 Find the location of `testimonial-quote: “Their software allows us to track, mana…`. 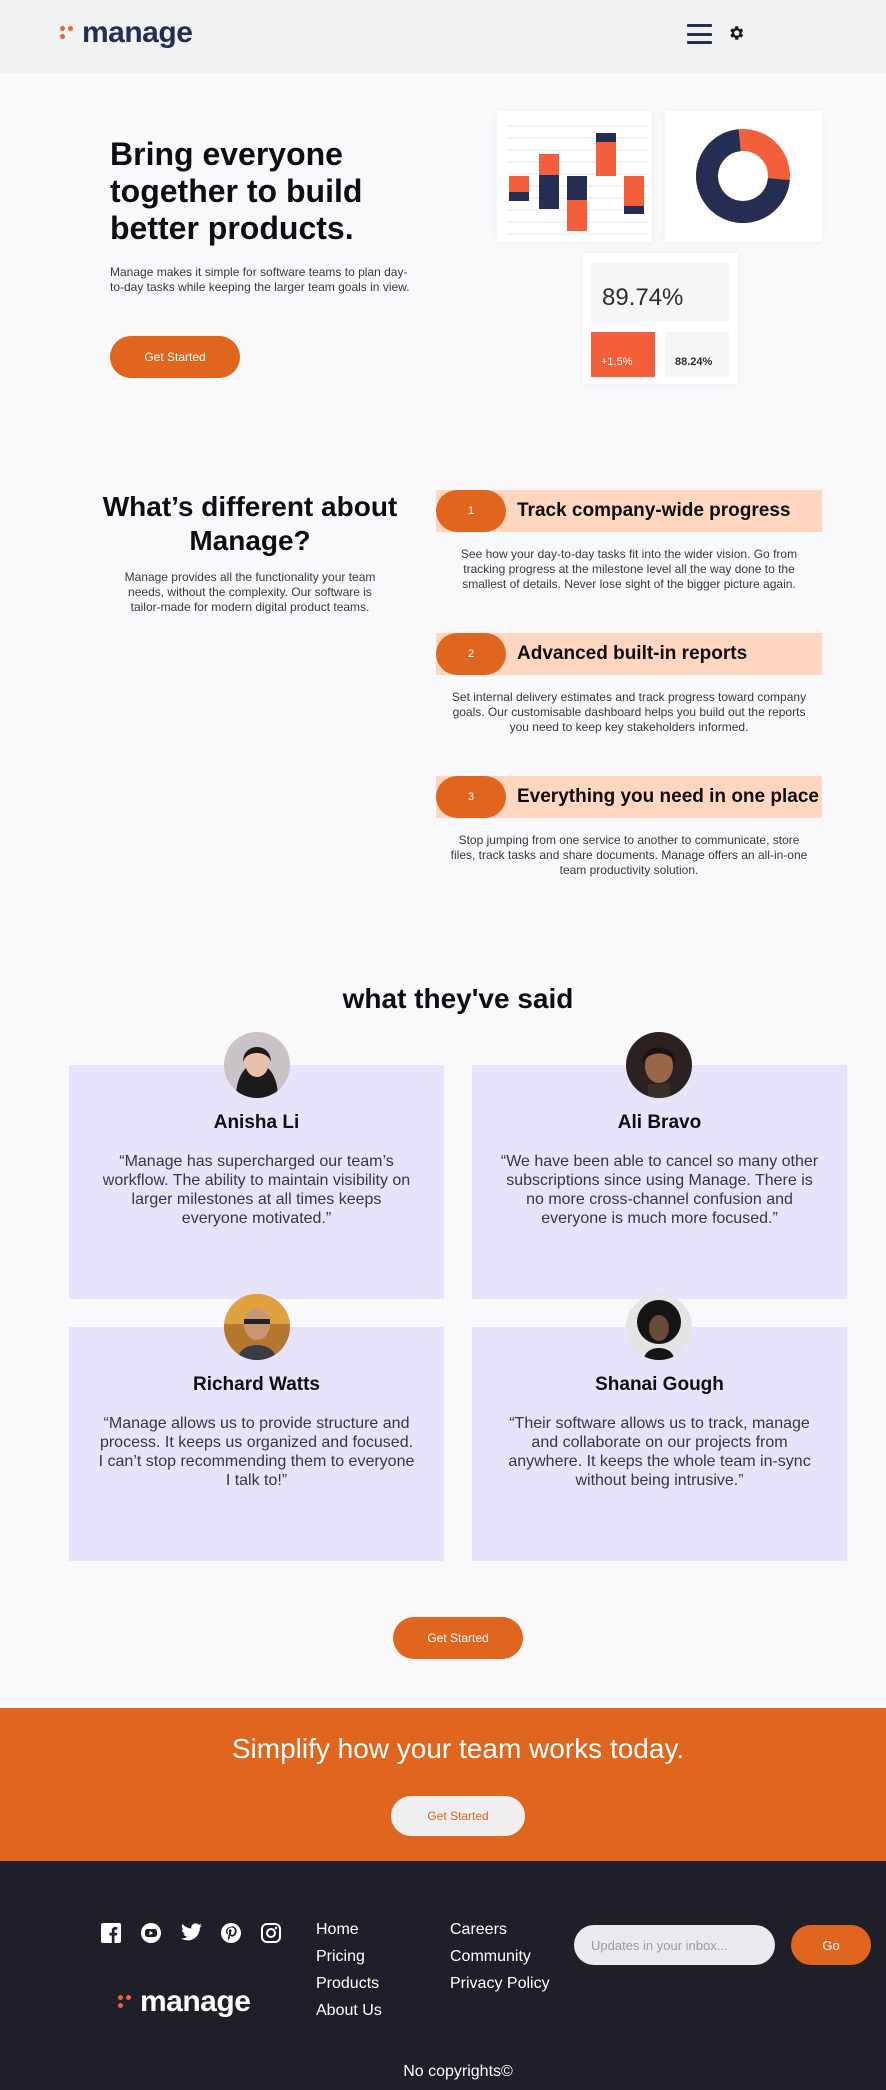

testimonial-quote: “Their software allows us to track, mana… is located at coordinates (659, 1452).